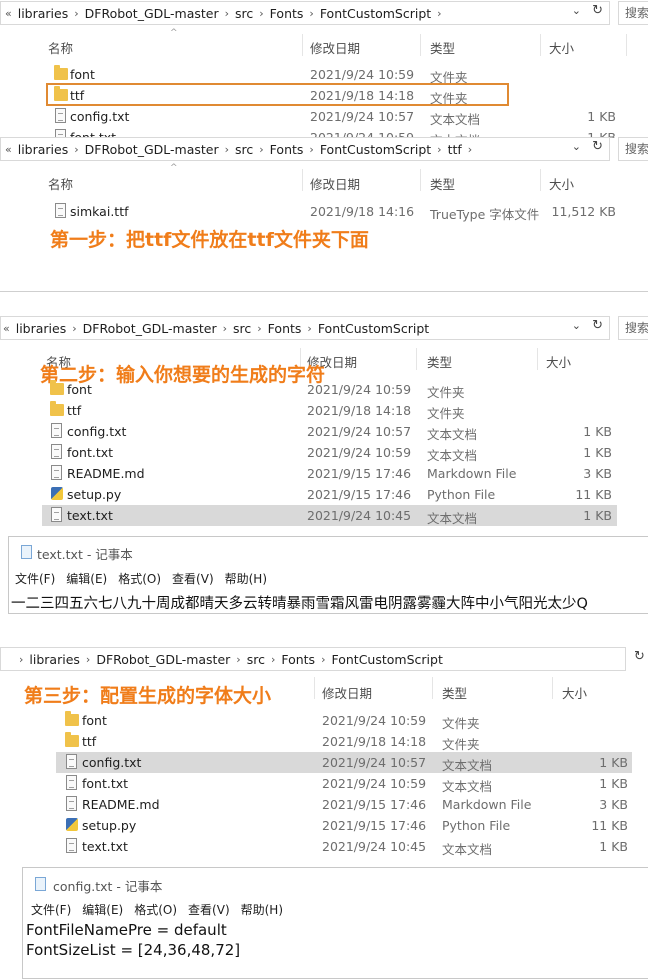  What do you see at coordinates (108, 886) in the screenshot?
I see `window-title: config.txt - 记事本` at bounding box center [108, 886].